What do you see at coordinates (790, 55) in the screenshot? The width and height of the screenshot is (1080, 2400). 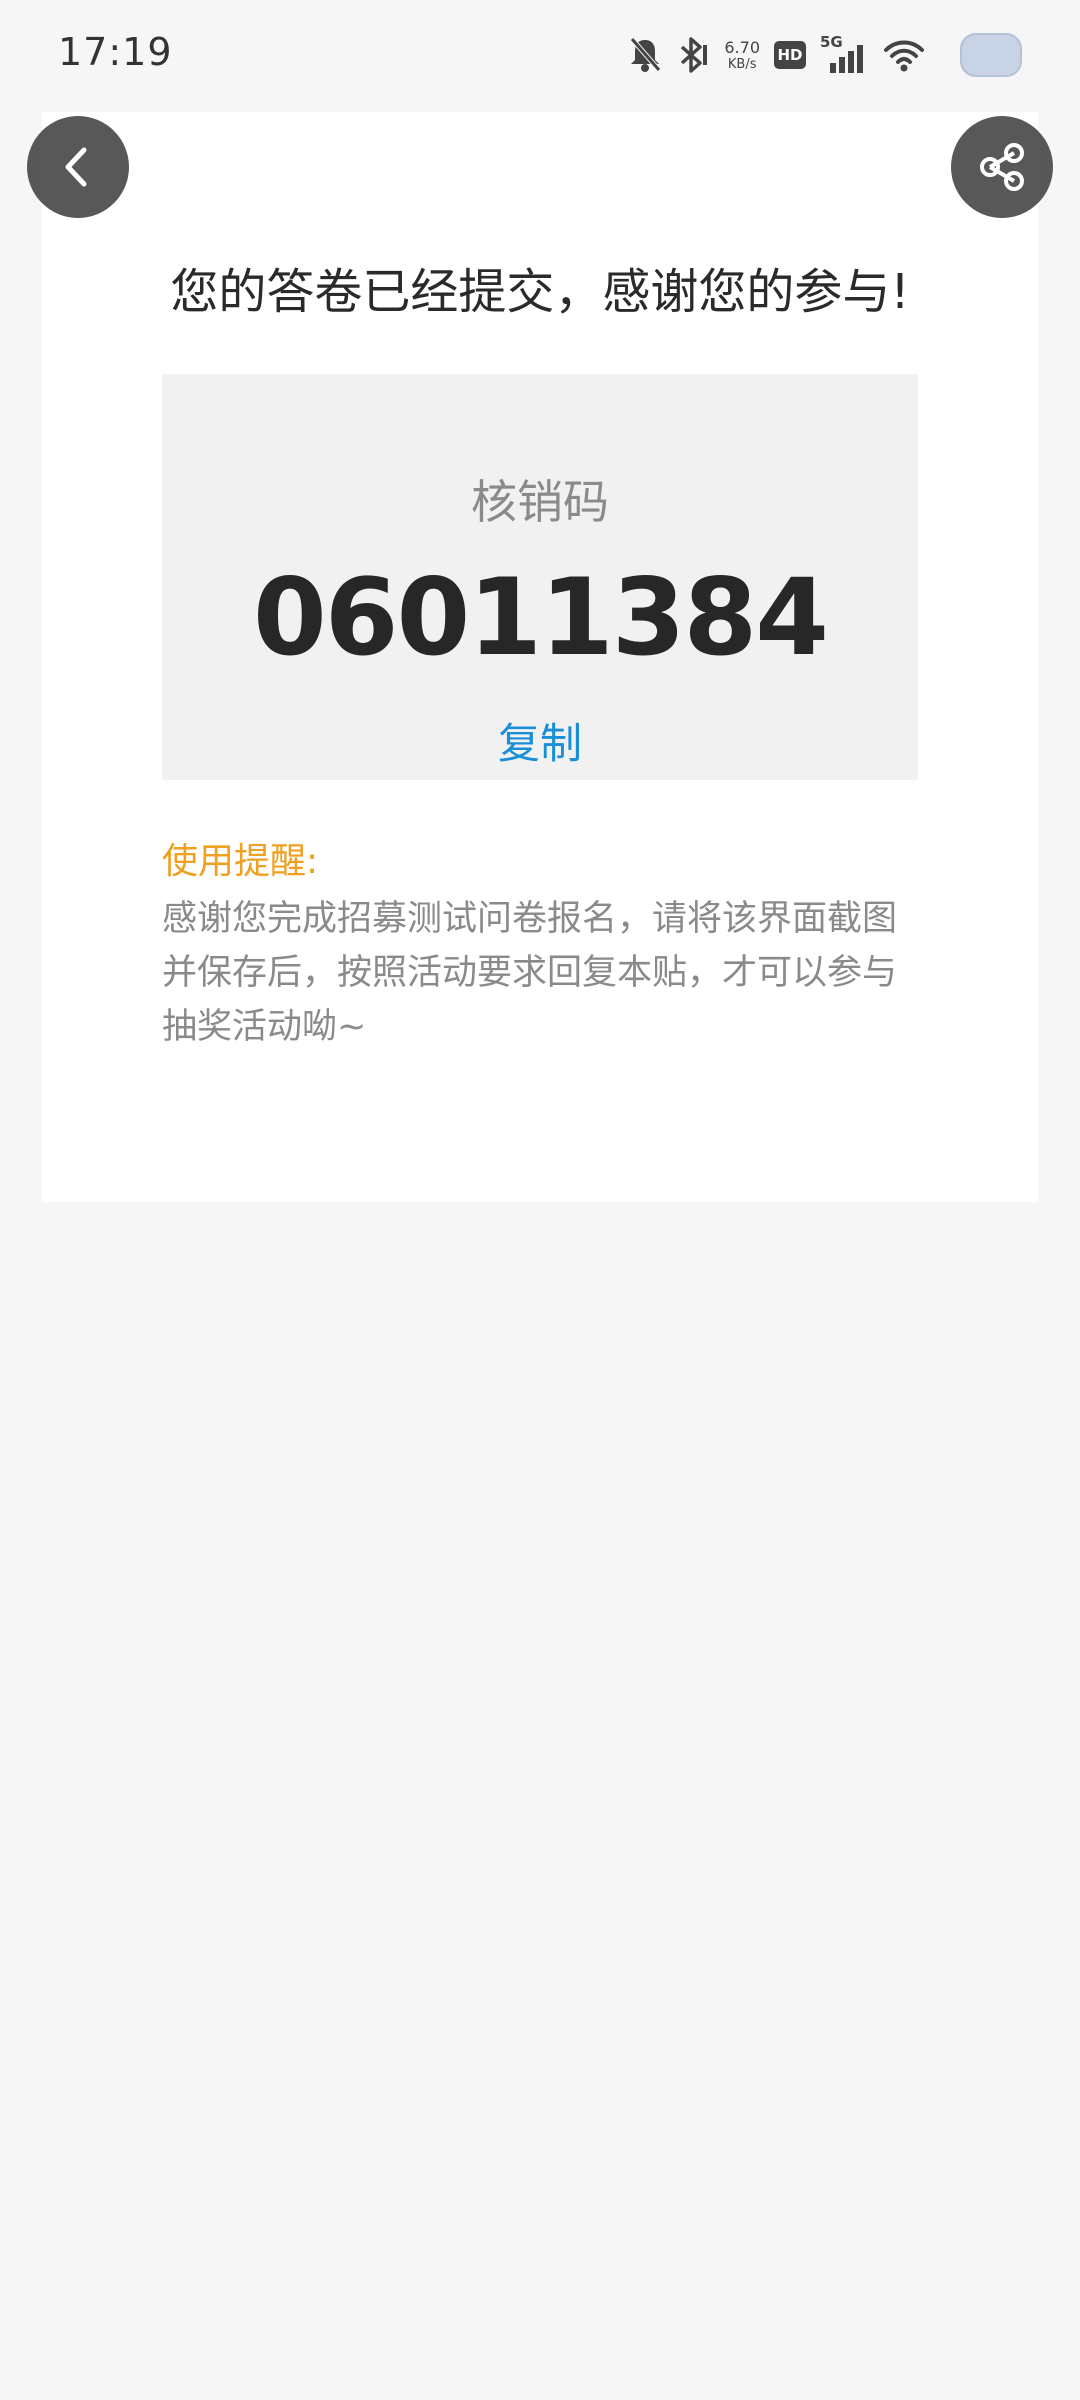 I see `hd-icon: HD` at bounding box center [790, 55].